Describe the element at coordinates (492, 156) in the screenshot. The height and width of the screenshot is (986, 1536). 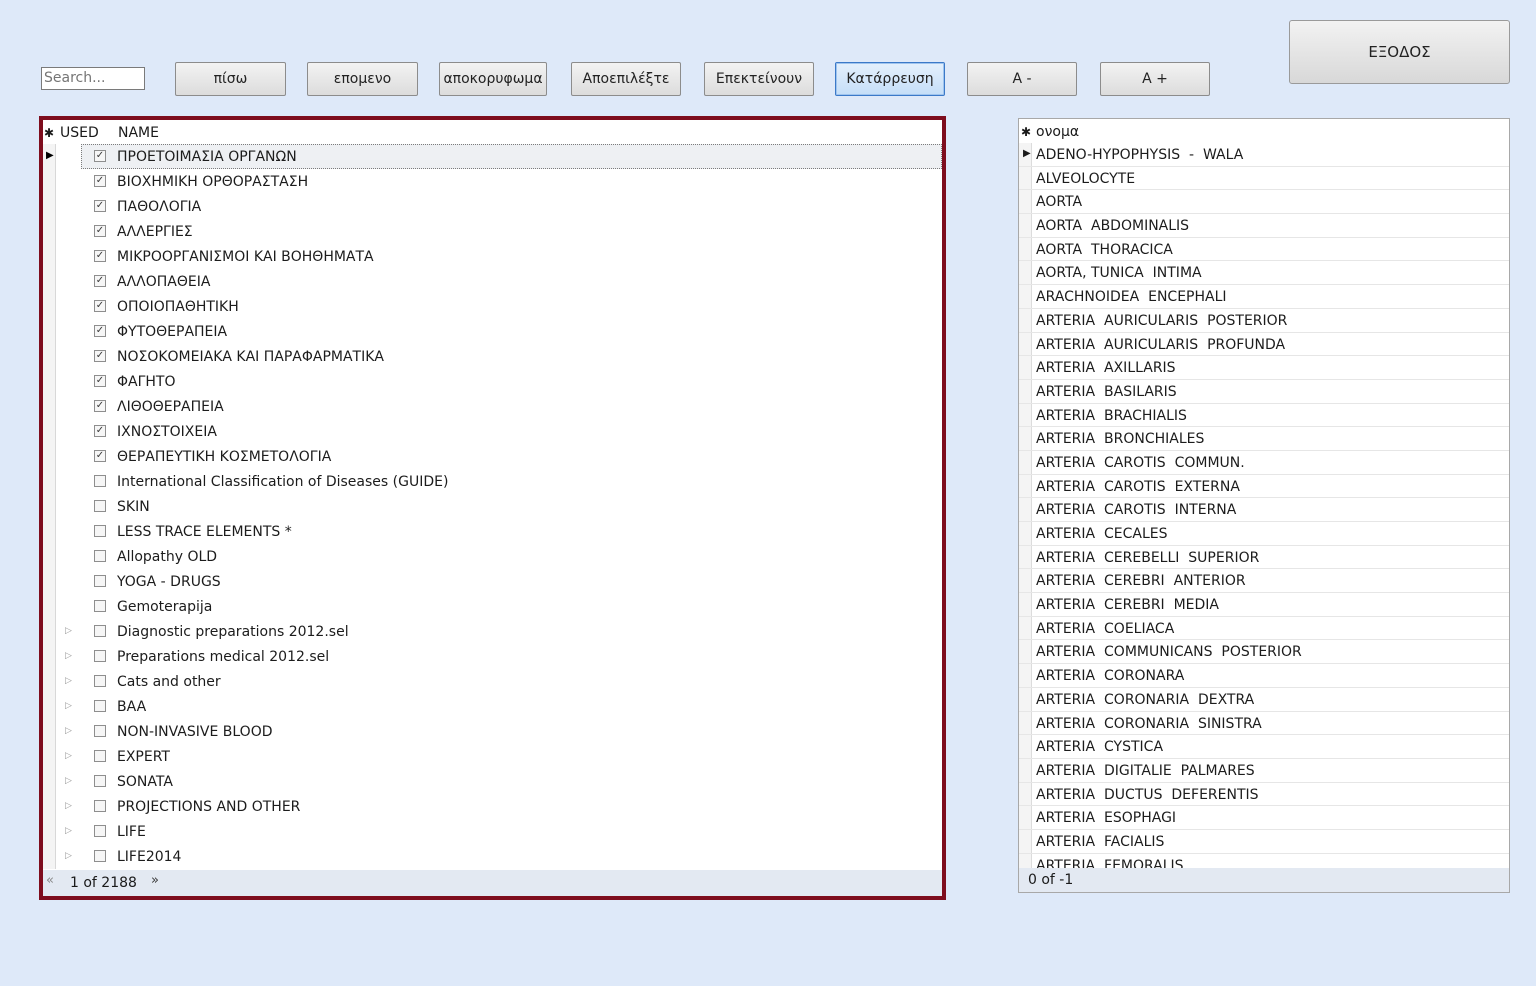
I see `category-row: ▶ ✓ ΠΡΟΕΤΟΙΜΑΣΙΑ ΟΡΓΑΝΩΝ` at that location.